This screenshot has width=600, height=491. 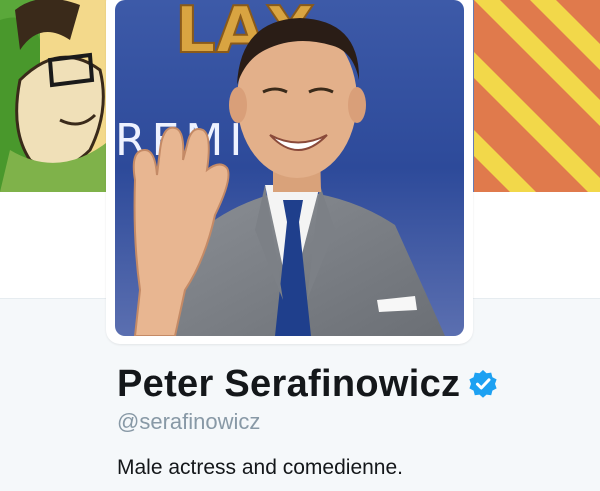 I want to click on profile-name: Peter Serafinowicz, so click(x=288, y=384).